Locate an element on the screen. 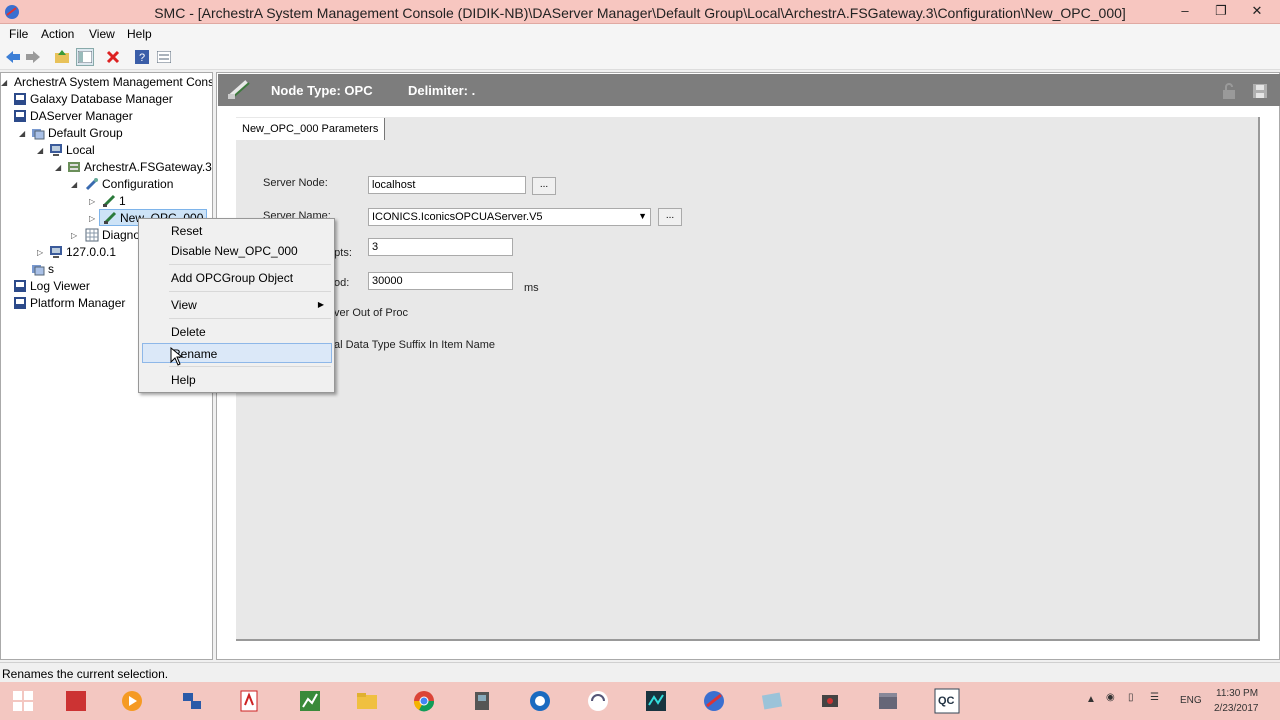  show-tree-icon is located at coordinates (85, 57).